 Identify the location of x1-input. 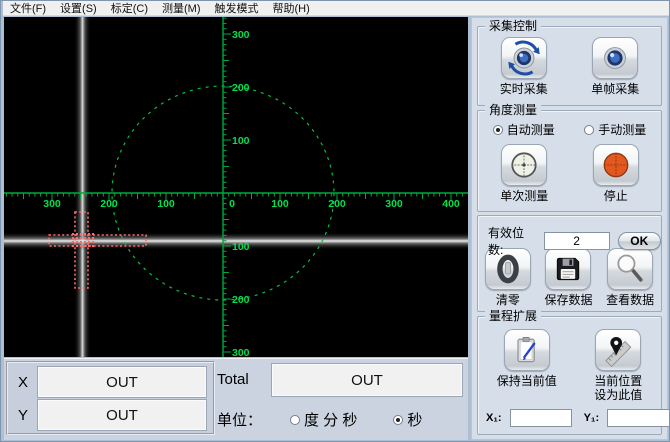
(540, 418).